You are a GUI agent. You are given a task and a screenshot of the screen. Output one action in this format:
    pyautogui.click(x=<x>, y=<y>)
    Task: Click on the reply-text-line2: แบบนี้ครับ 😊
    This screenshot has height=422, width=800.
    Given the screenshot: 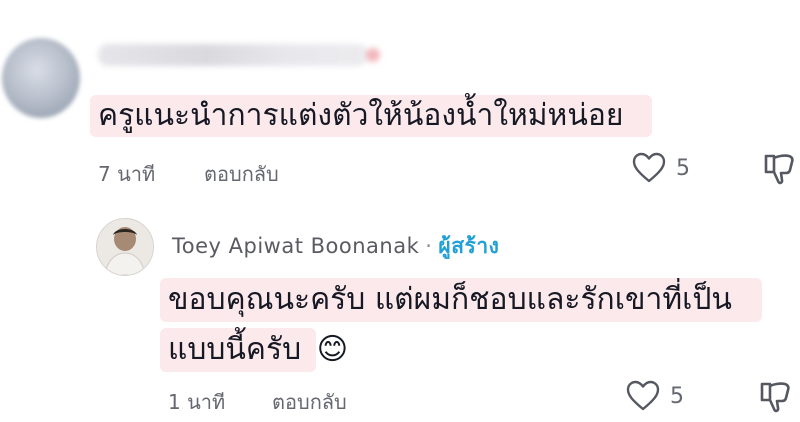 What is the action you would take?
    pyautogui.click(x=258, y=350)
    